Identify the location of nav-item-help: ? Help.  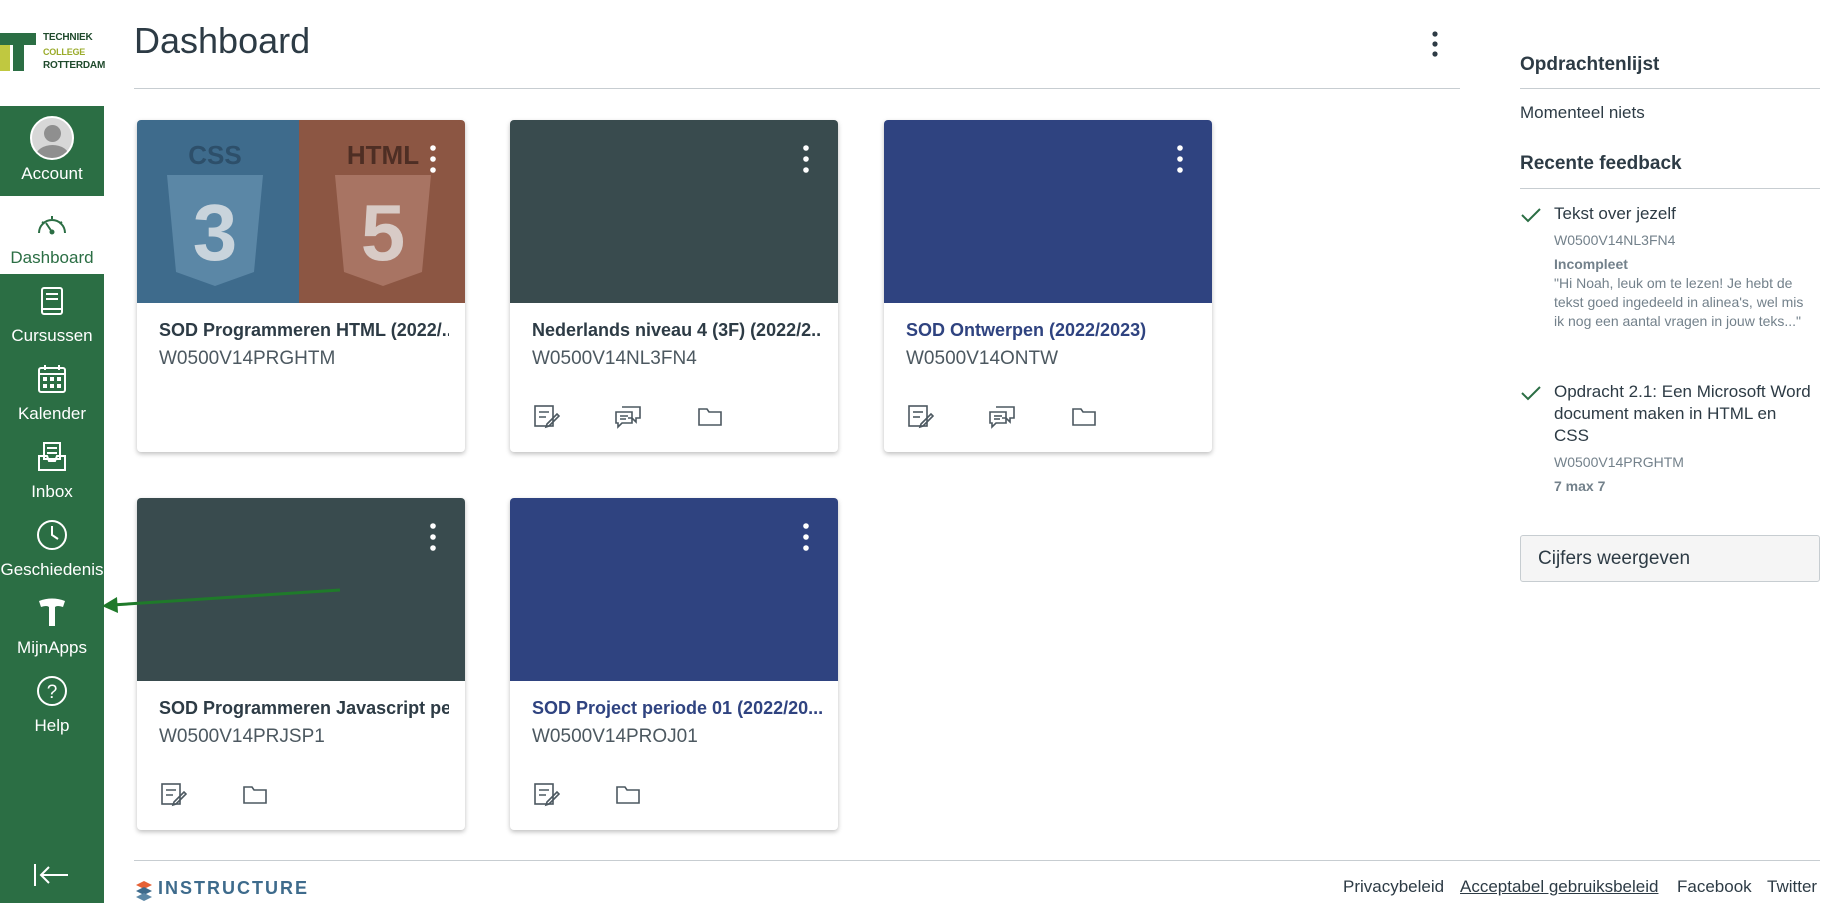
(52, 703).